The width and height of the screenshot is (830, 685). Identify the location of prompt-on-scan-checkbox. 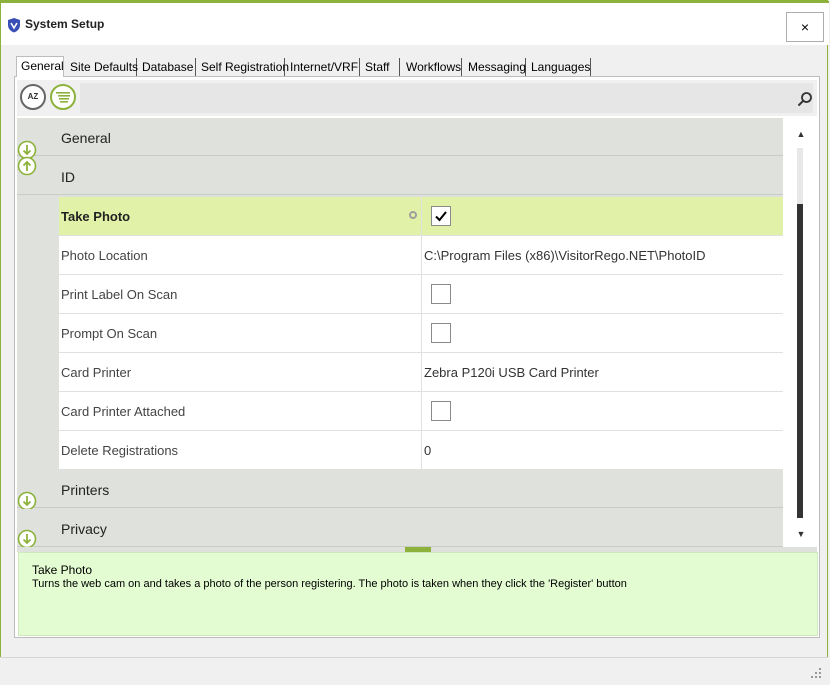
(441, 333).